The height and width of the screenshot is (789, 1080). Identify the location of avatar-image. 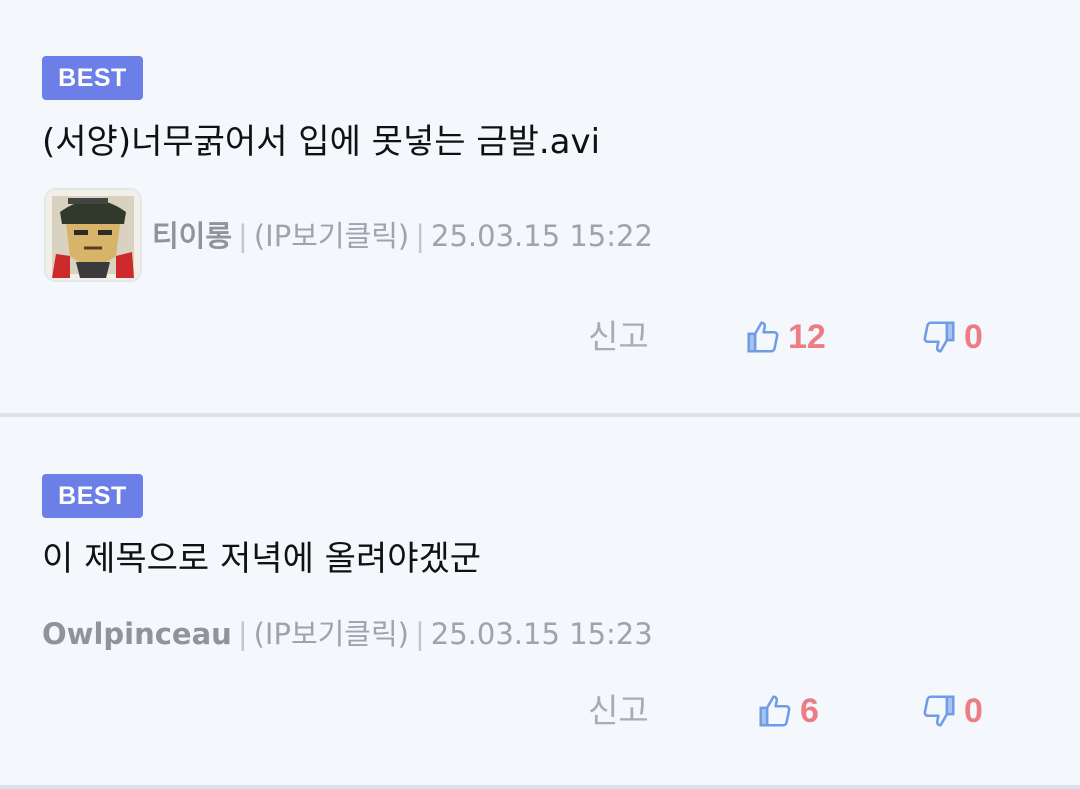
(93, 235).